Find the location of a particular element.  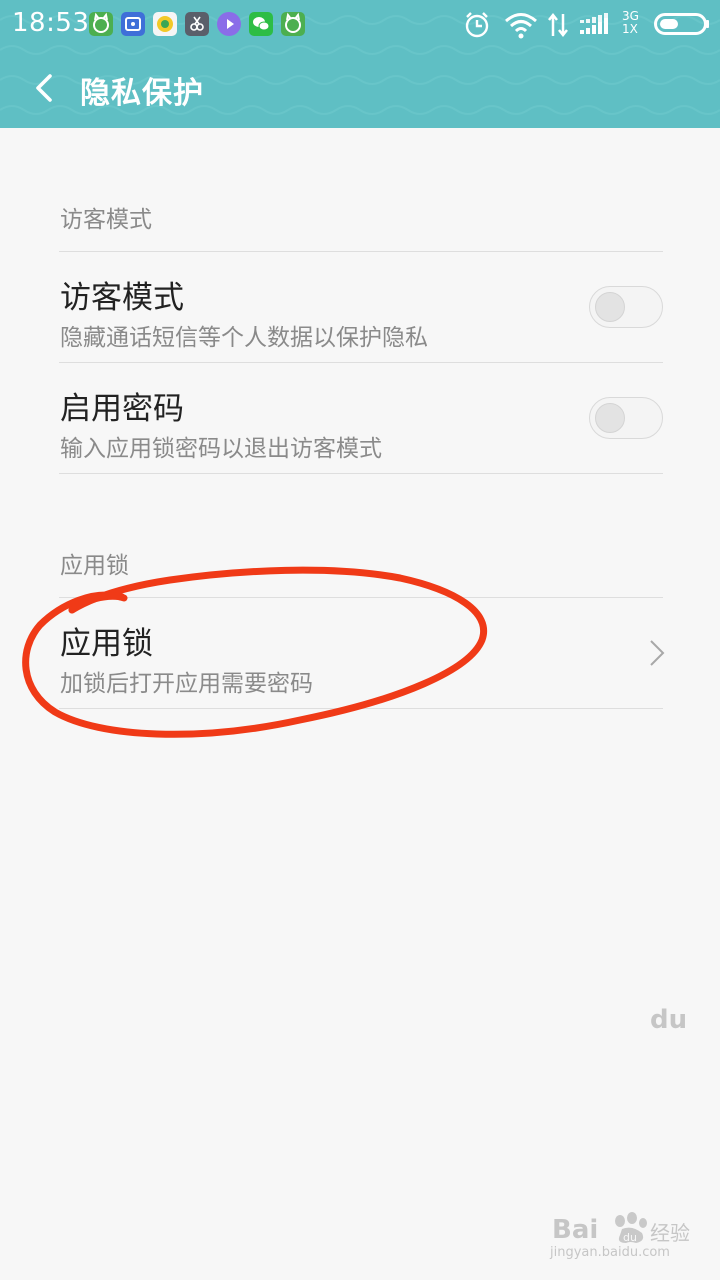

data-transfer-icon is located at coordinates (558, 27).